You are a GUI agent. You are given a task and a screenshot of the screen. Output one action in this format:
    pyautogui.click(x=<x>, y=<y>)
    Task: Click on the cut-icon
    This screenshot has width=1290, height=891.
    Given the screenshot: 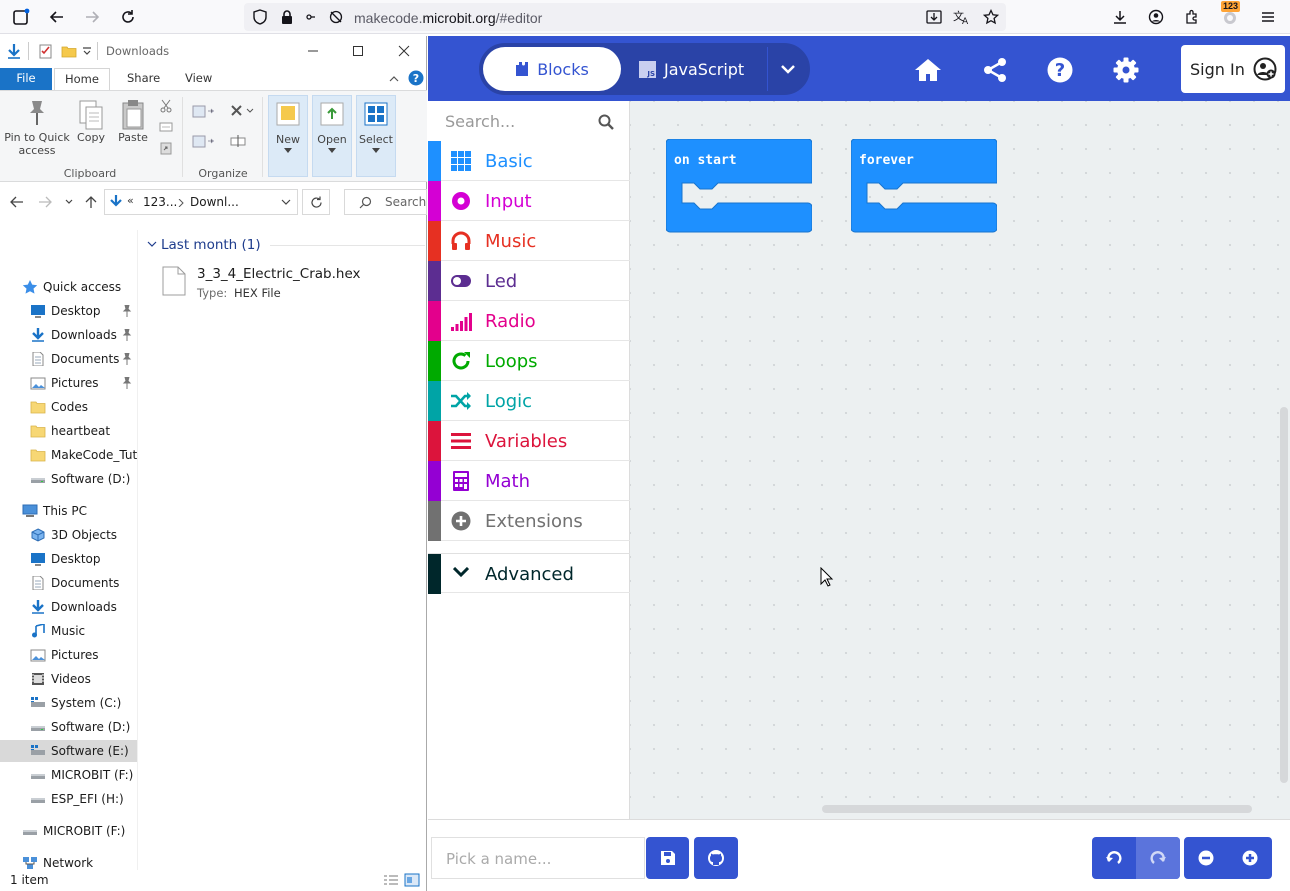 What is the action you would take?
    pyautogui.click(x=166, y=106)
    